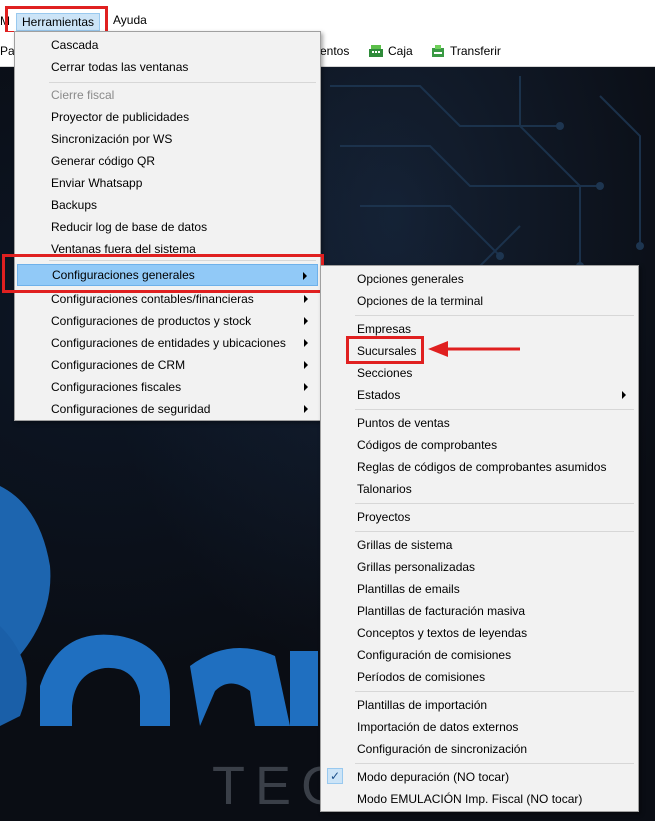  Describe the element at coordinates (116, 387) in the screenshot. I see `menu-item-label: Configuraciones fiscales` at that location.